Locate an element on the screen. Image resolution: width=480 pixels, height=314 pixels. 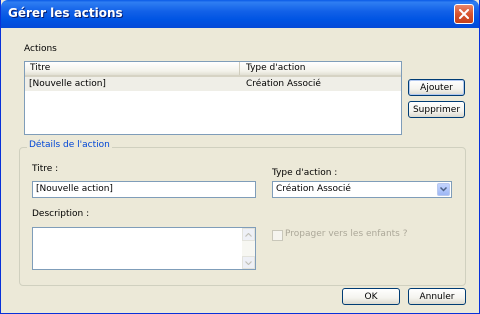
scroll-down-button is located at coordinates (248, 262).